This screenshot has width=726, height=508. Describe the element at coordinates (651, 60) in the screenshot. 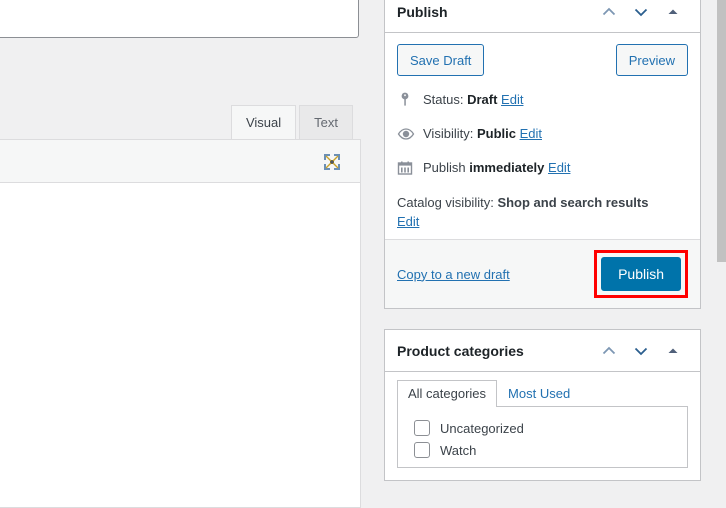

I see `preview-button: Preview` at that location.